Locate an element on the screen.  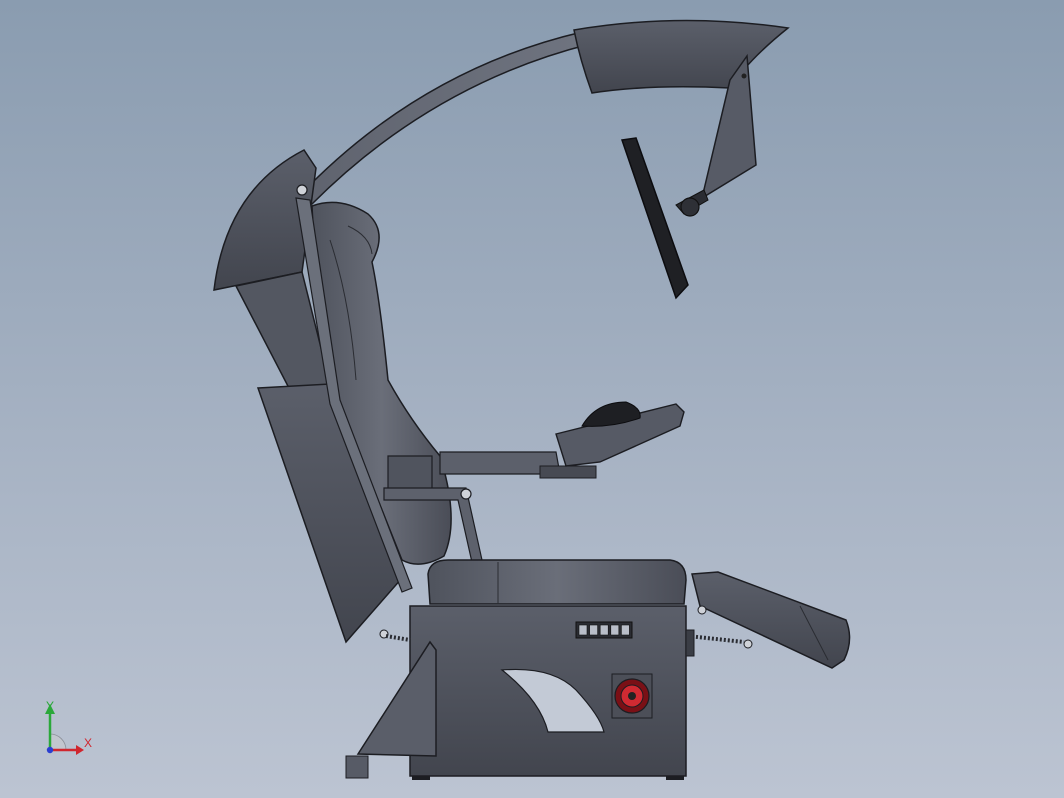
footrest-spring is located at coordinates (716, 639).